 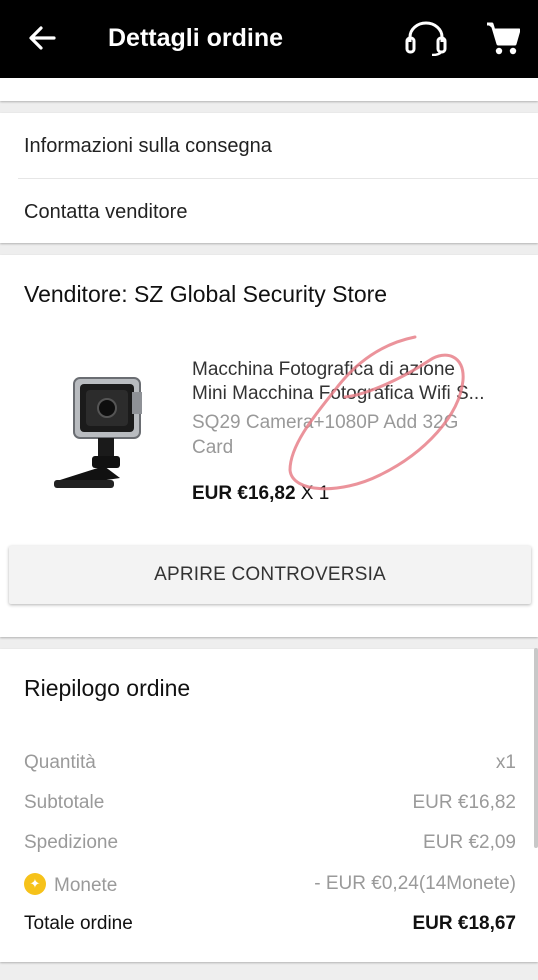 I want to click on summary-label: Quantità, so click(x=60, y=762).